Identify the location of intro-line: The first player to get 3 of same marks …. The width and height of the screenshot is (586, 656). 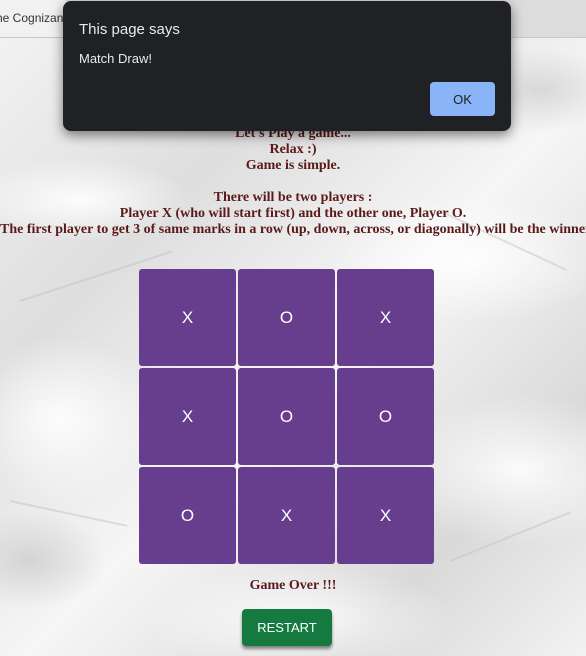
(293, 229).